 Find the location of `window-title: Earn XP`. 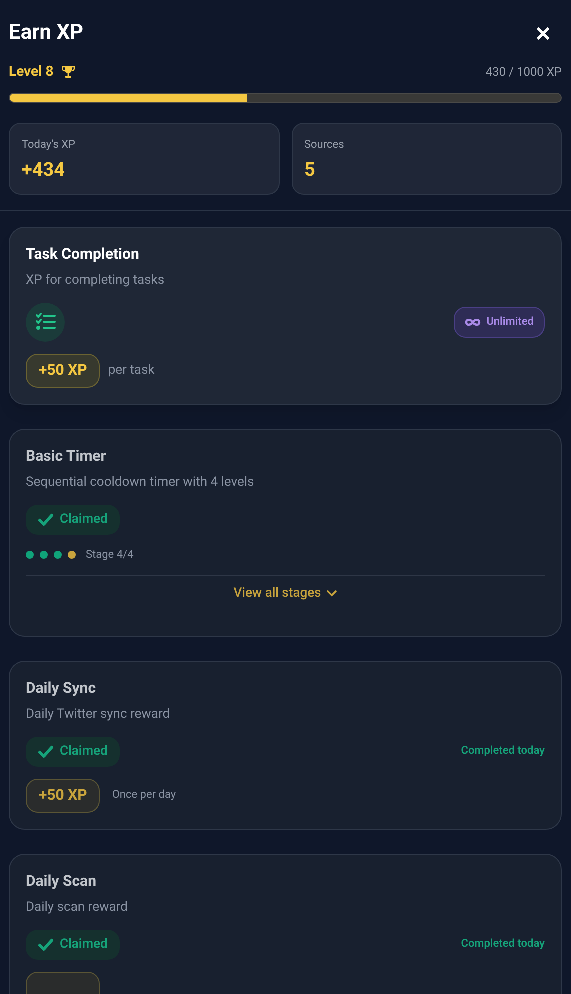

window-title: Earn XP is located at coordinates (46, 33).